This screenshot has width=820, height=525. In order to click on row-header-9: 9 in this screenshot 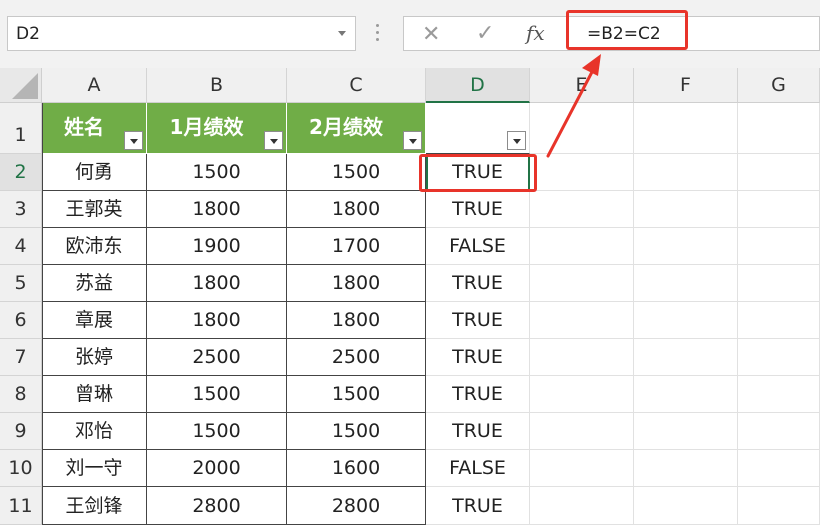, I will do `click(21, 431)`.